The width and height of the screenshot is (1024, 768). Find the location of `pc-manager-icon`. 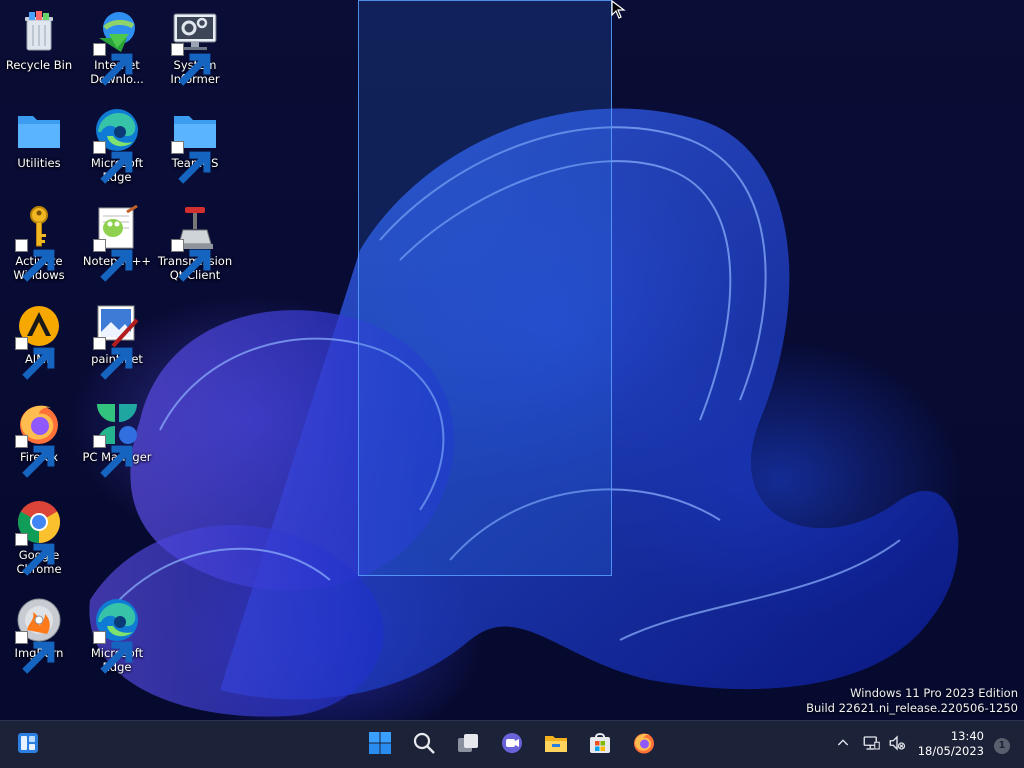

pc-manager-icon is located at coordinates (117, 439).